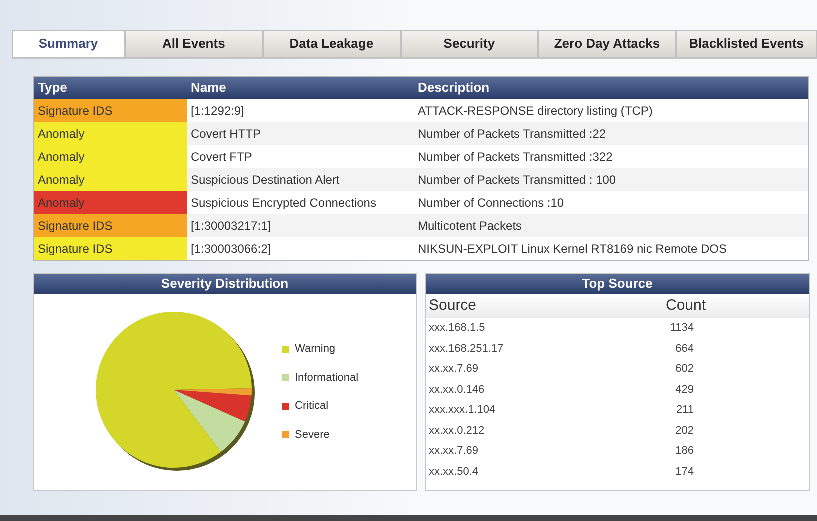 Image resolution: width=817 pixels, height=521 pixels. What do you see at coordinates (684, 451) in the screenshot?
I see `table-cell-text: 186` at bounding box center [684, 451].